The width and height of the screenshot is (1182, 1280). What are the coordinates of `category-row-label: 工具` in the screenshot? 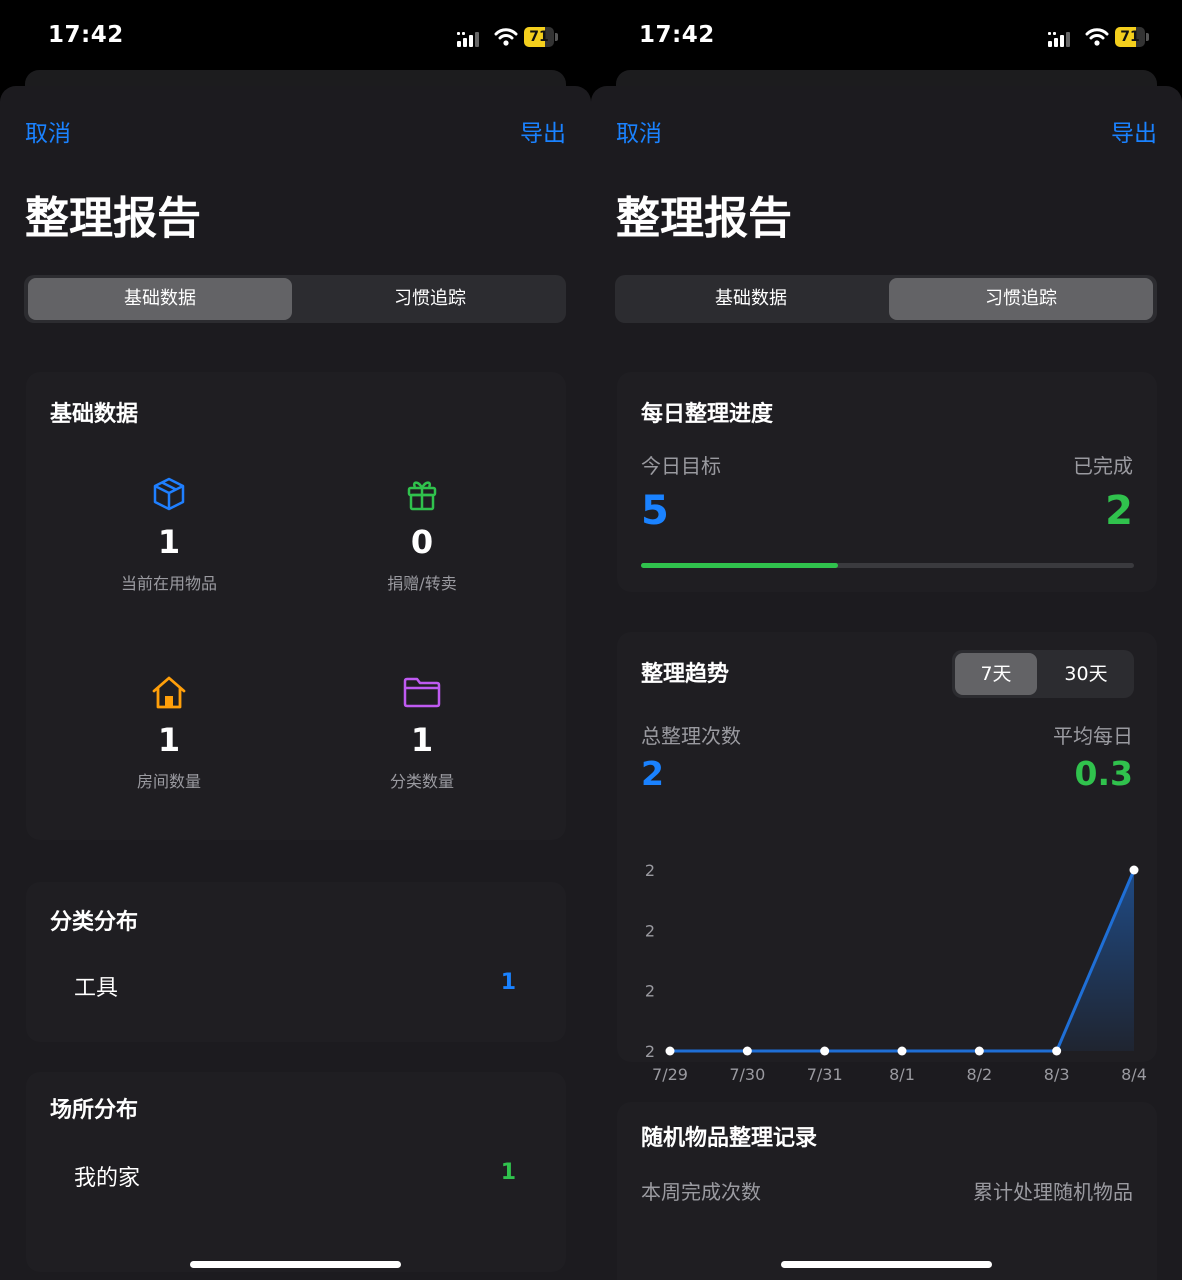 It's located at (96, 988).